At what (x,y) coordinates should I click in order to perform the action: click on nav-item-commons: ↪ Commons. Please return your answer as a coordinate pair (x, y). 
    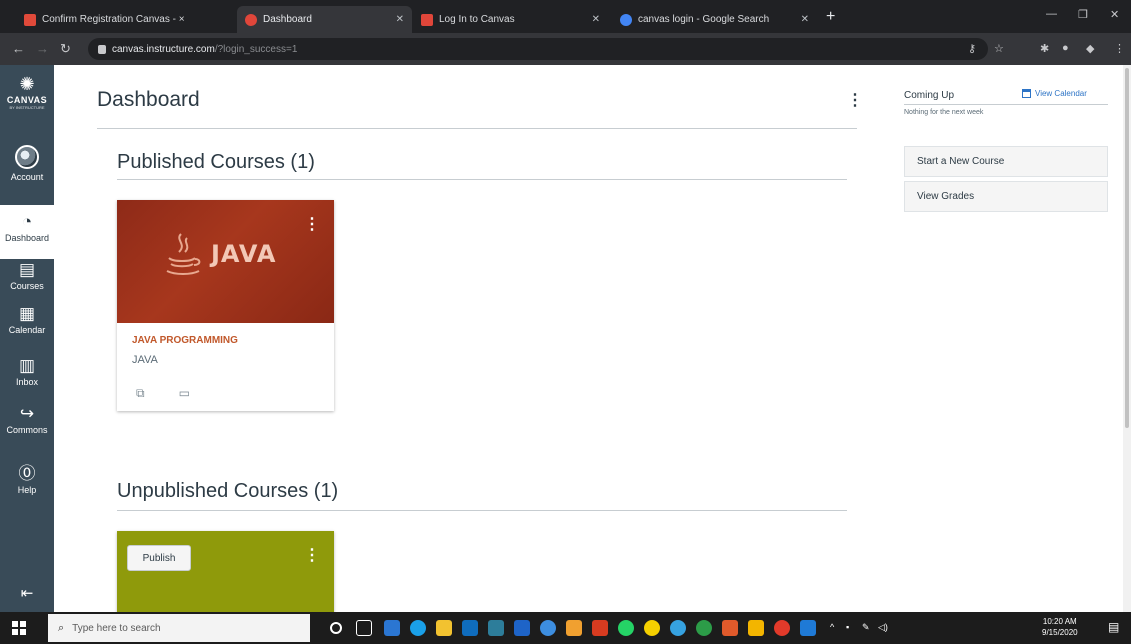
    Looking at the image, I should click on (27, 420).